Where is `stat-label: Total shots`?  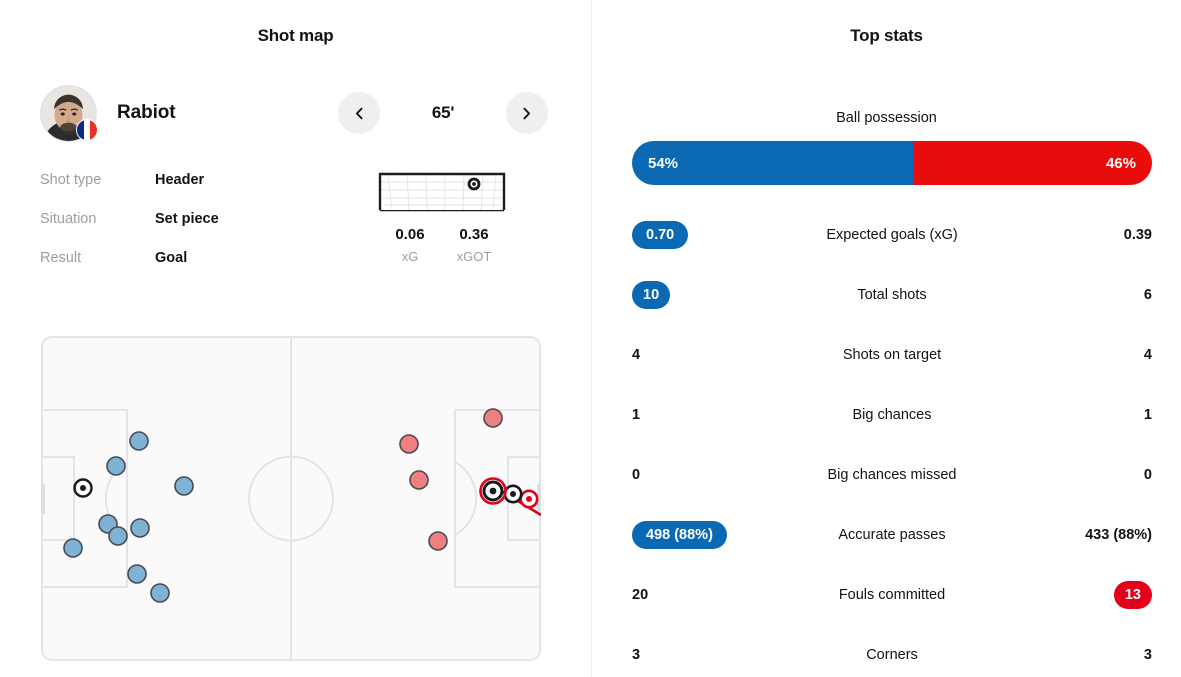 stat-label: Total shots is located at coordinates (892, 295).